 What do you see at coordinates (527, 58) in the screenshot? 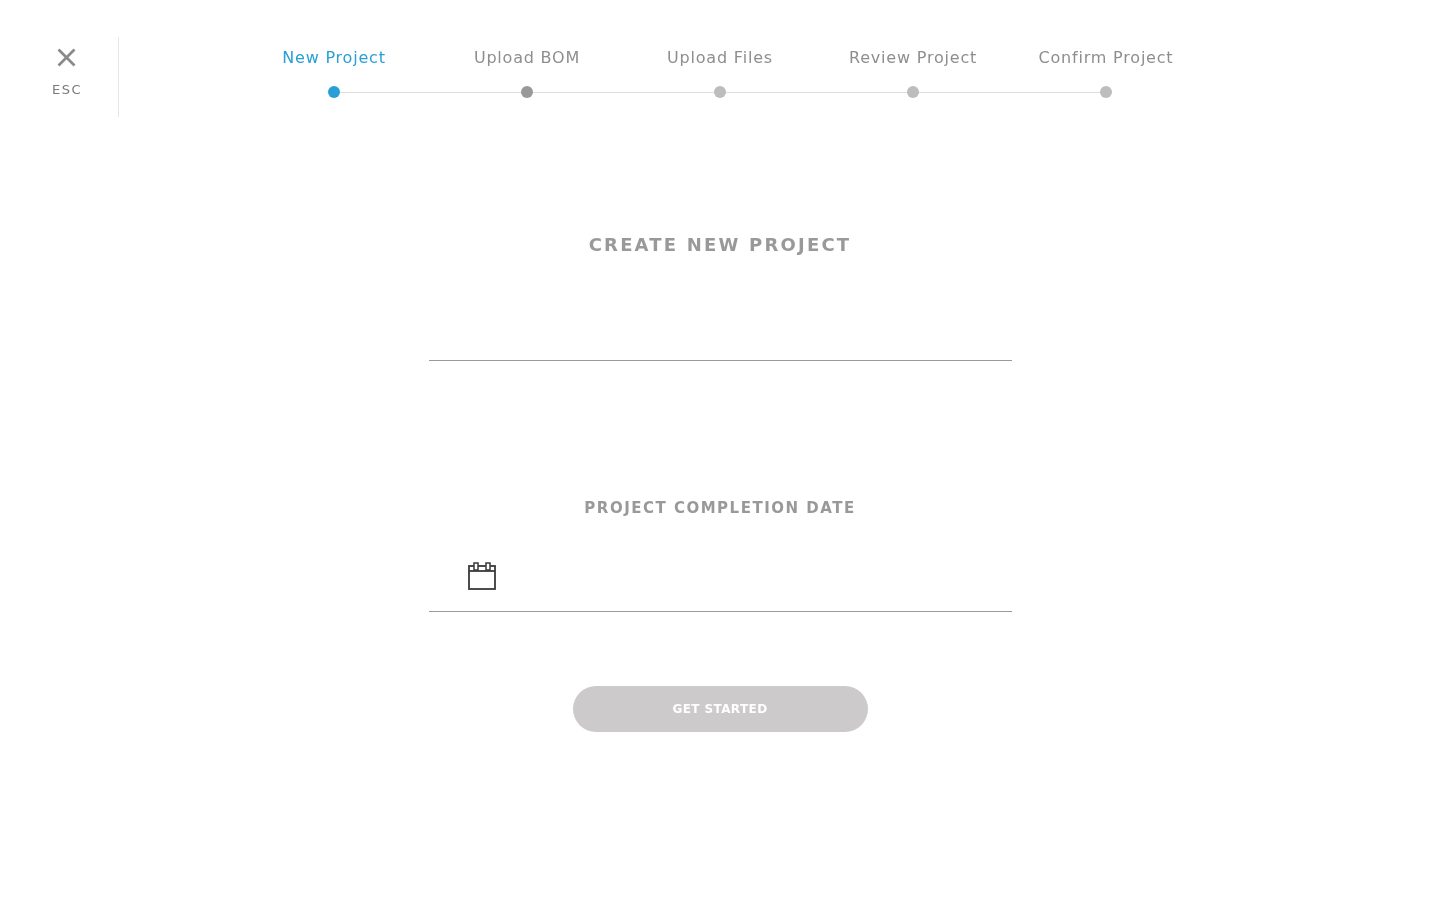
I see `step-label: Upload BOM` at bounding box center [527, 58].